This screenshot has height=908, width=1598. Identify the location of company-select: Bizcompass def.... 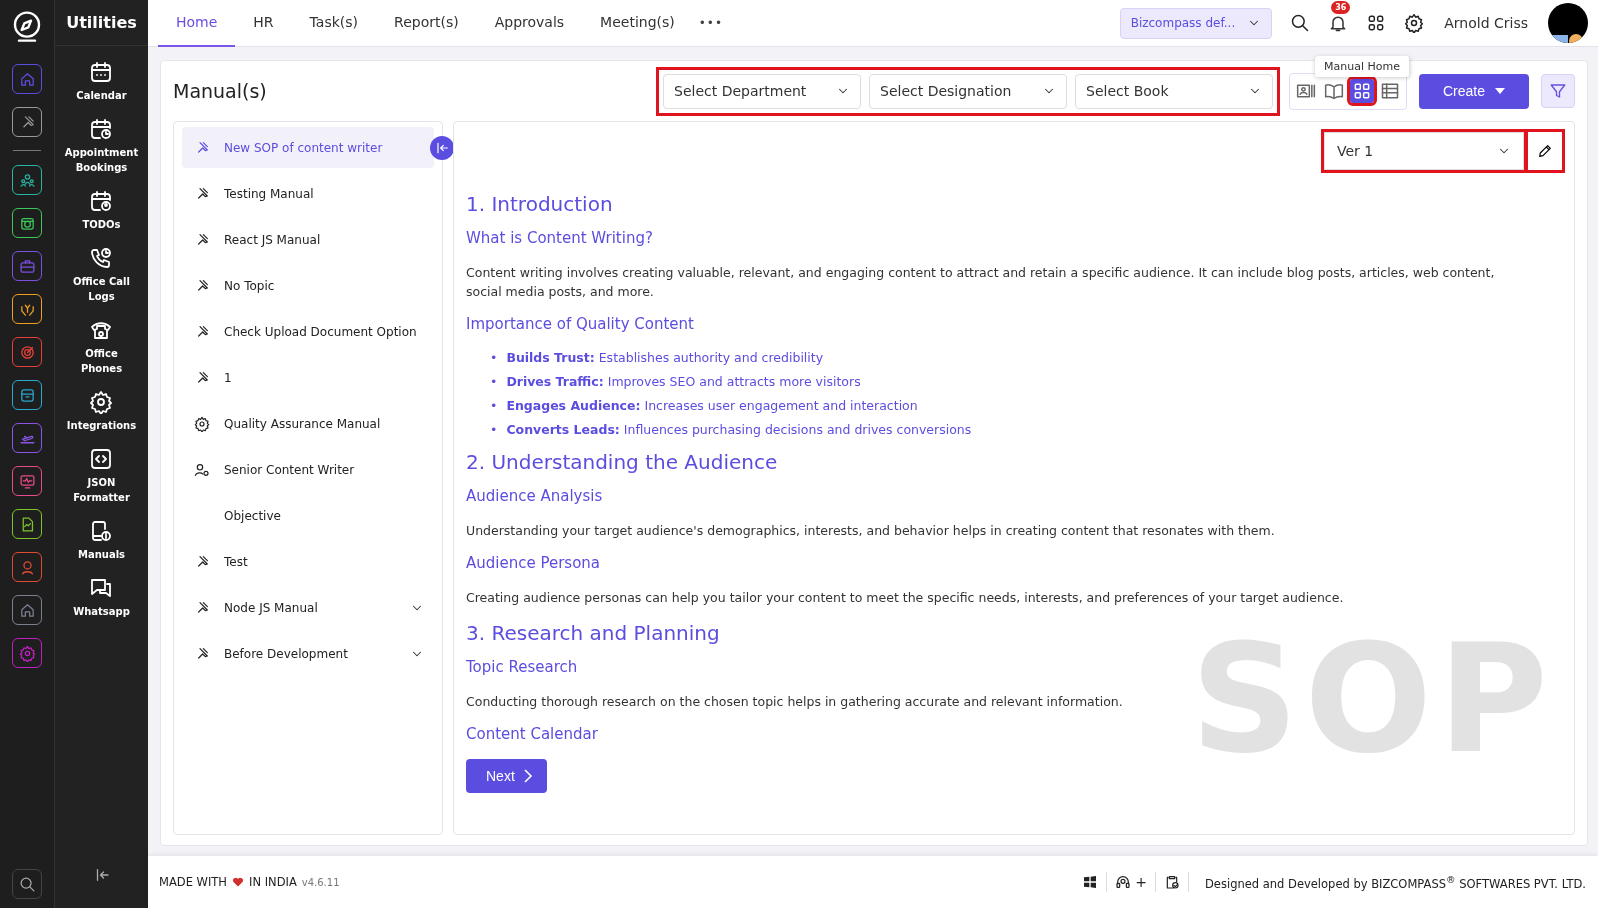
(1196, 23).